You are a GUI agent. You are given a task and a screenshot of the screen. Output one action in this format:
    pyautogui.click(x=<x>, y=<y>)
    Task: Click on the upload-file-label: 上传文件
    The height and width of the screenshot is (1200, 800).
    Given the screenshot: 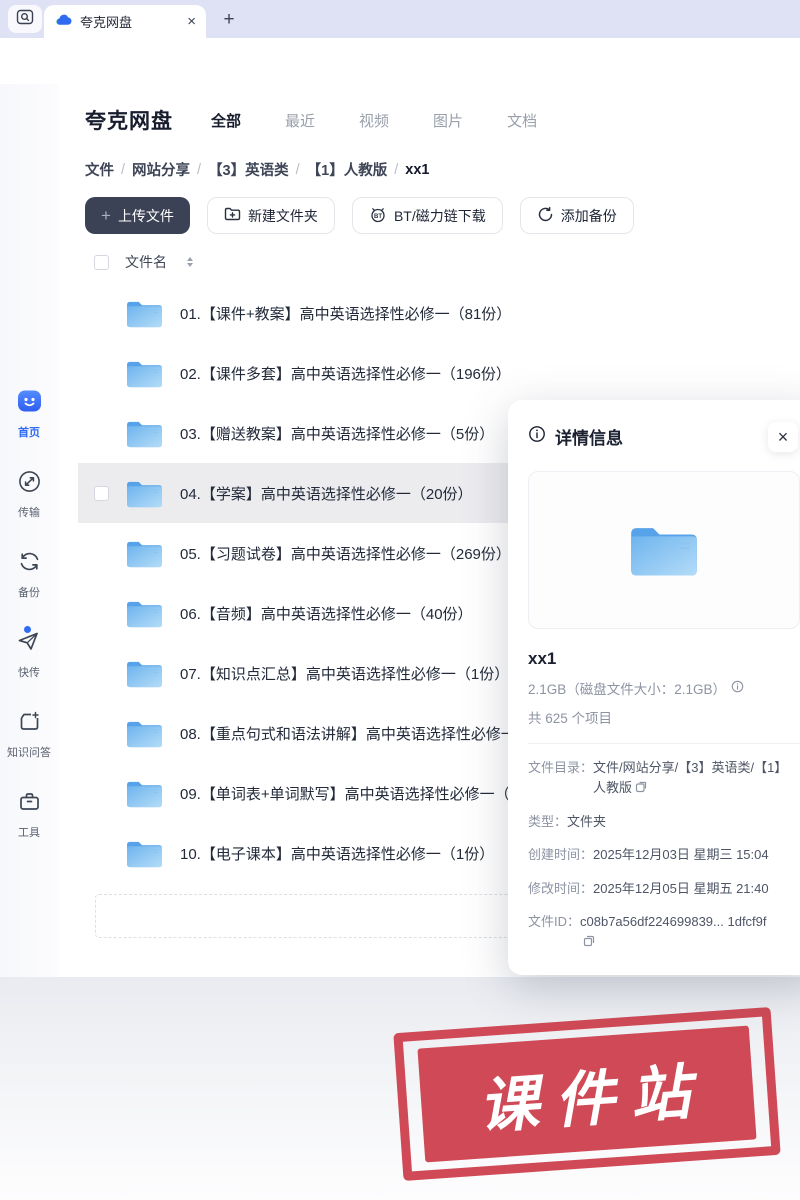 What is the action you would take?
    pyautogui.click(x=145, y=215)
    